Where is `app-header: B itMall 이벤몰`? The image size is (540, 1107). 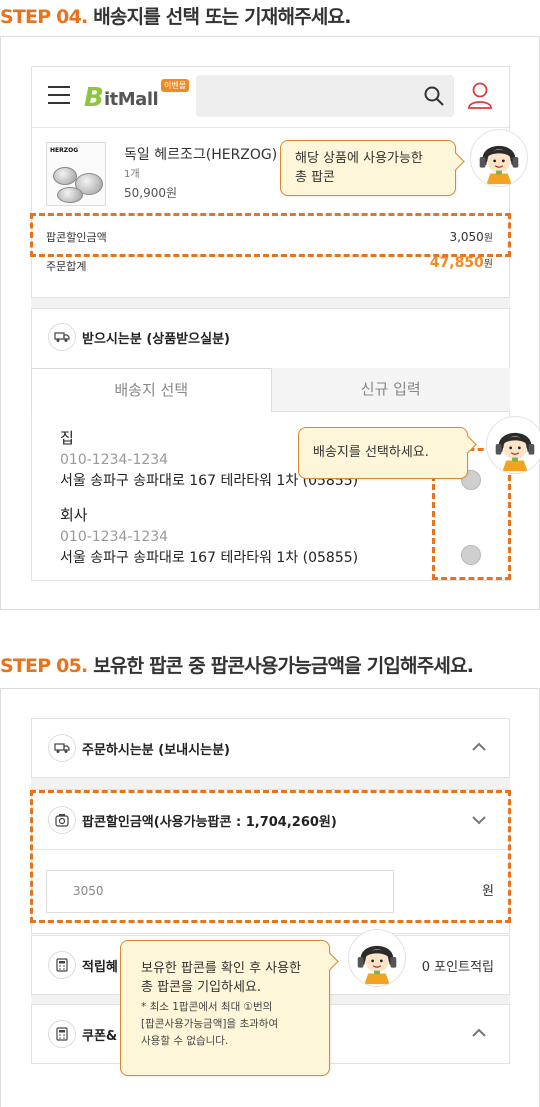
app-header: B itMall 이벤몰 is located at coordinates (270, 97).